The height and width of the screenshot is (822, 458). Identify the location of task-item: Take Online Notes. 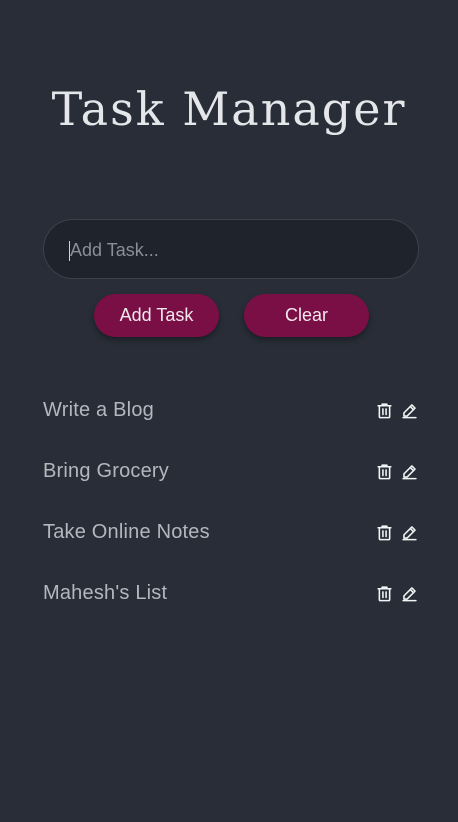
(231, 532).